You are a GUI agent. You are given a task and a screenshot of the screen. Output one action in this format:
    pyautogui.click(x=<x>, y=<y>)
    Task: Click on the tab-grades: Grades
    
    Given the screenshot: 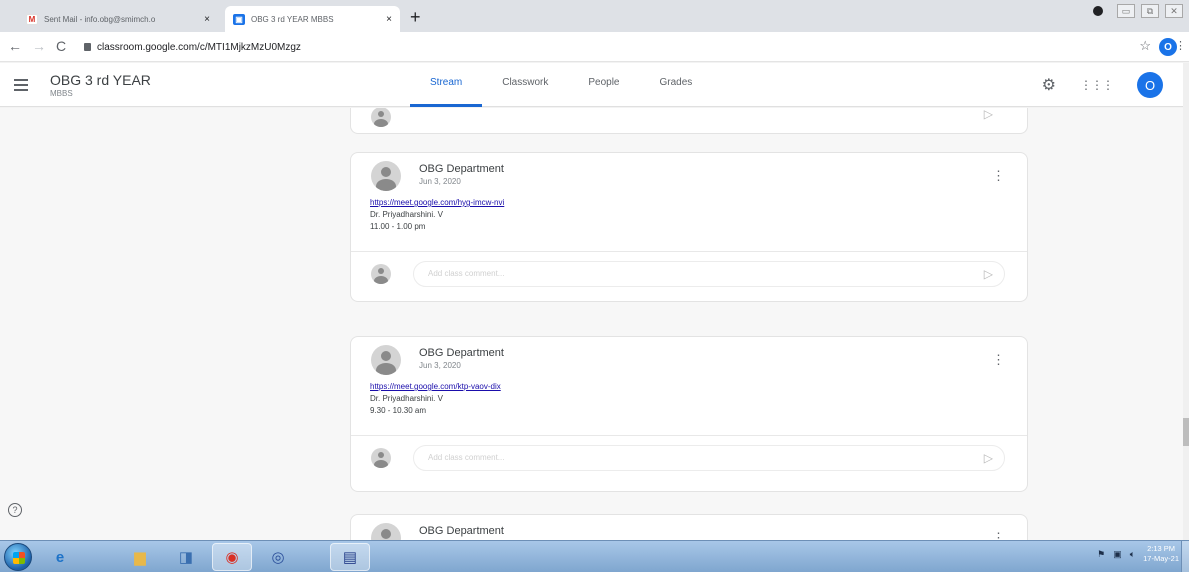 What is the action you would take?
    pyautogui.click(x=676, y=85)
    